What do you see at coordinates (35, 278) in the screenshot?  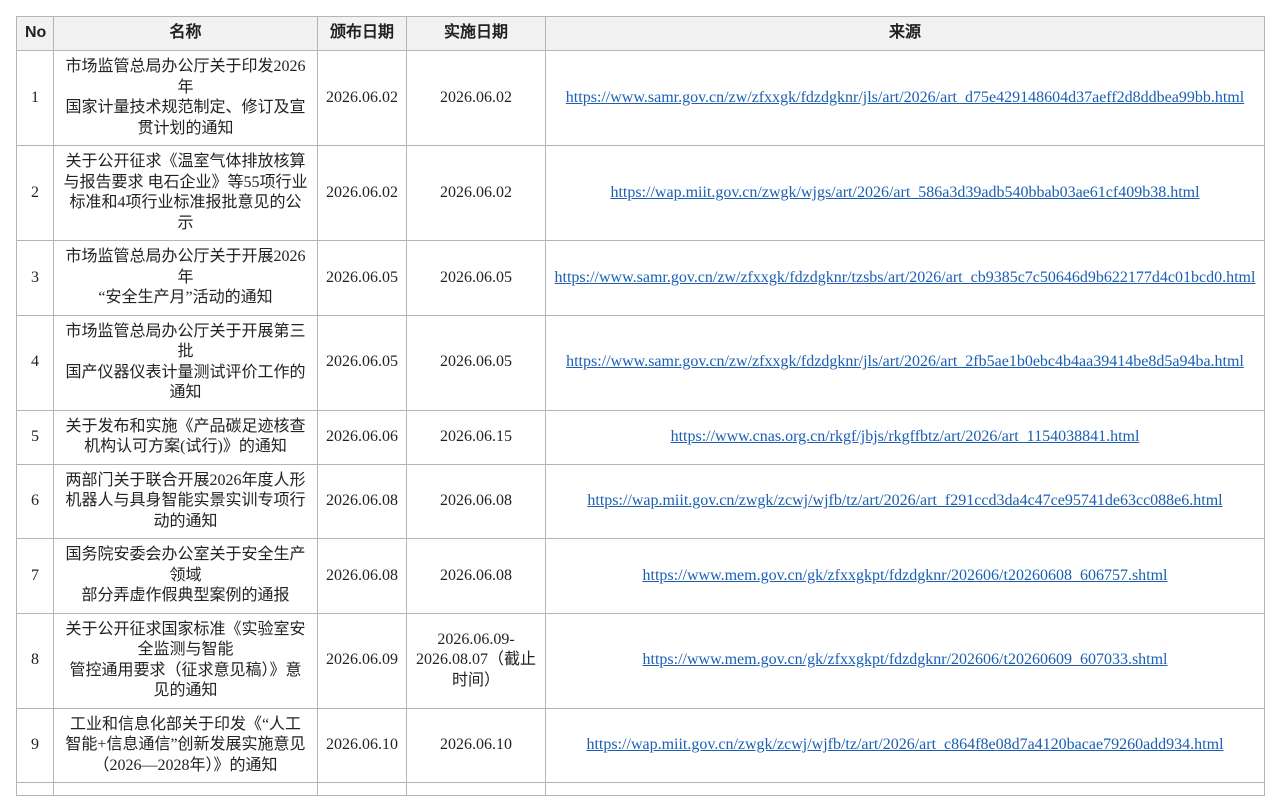 I see `row-number: 3` at bounding box center [35, 278].